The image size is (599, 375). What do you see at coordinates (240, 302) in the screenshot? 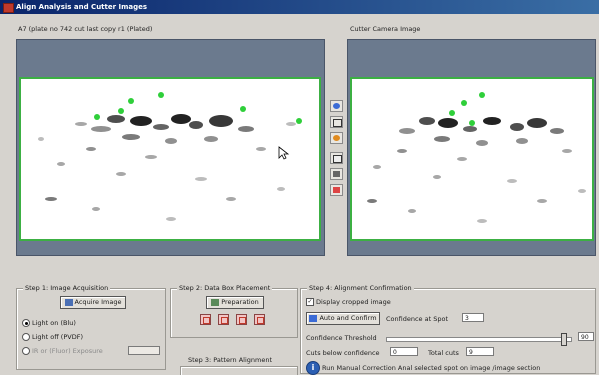
I see `preparation-label: Preparation` at bounding box center [240, 302].